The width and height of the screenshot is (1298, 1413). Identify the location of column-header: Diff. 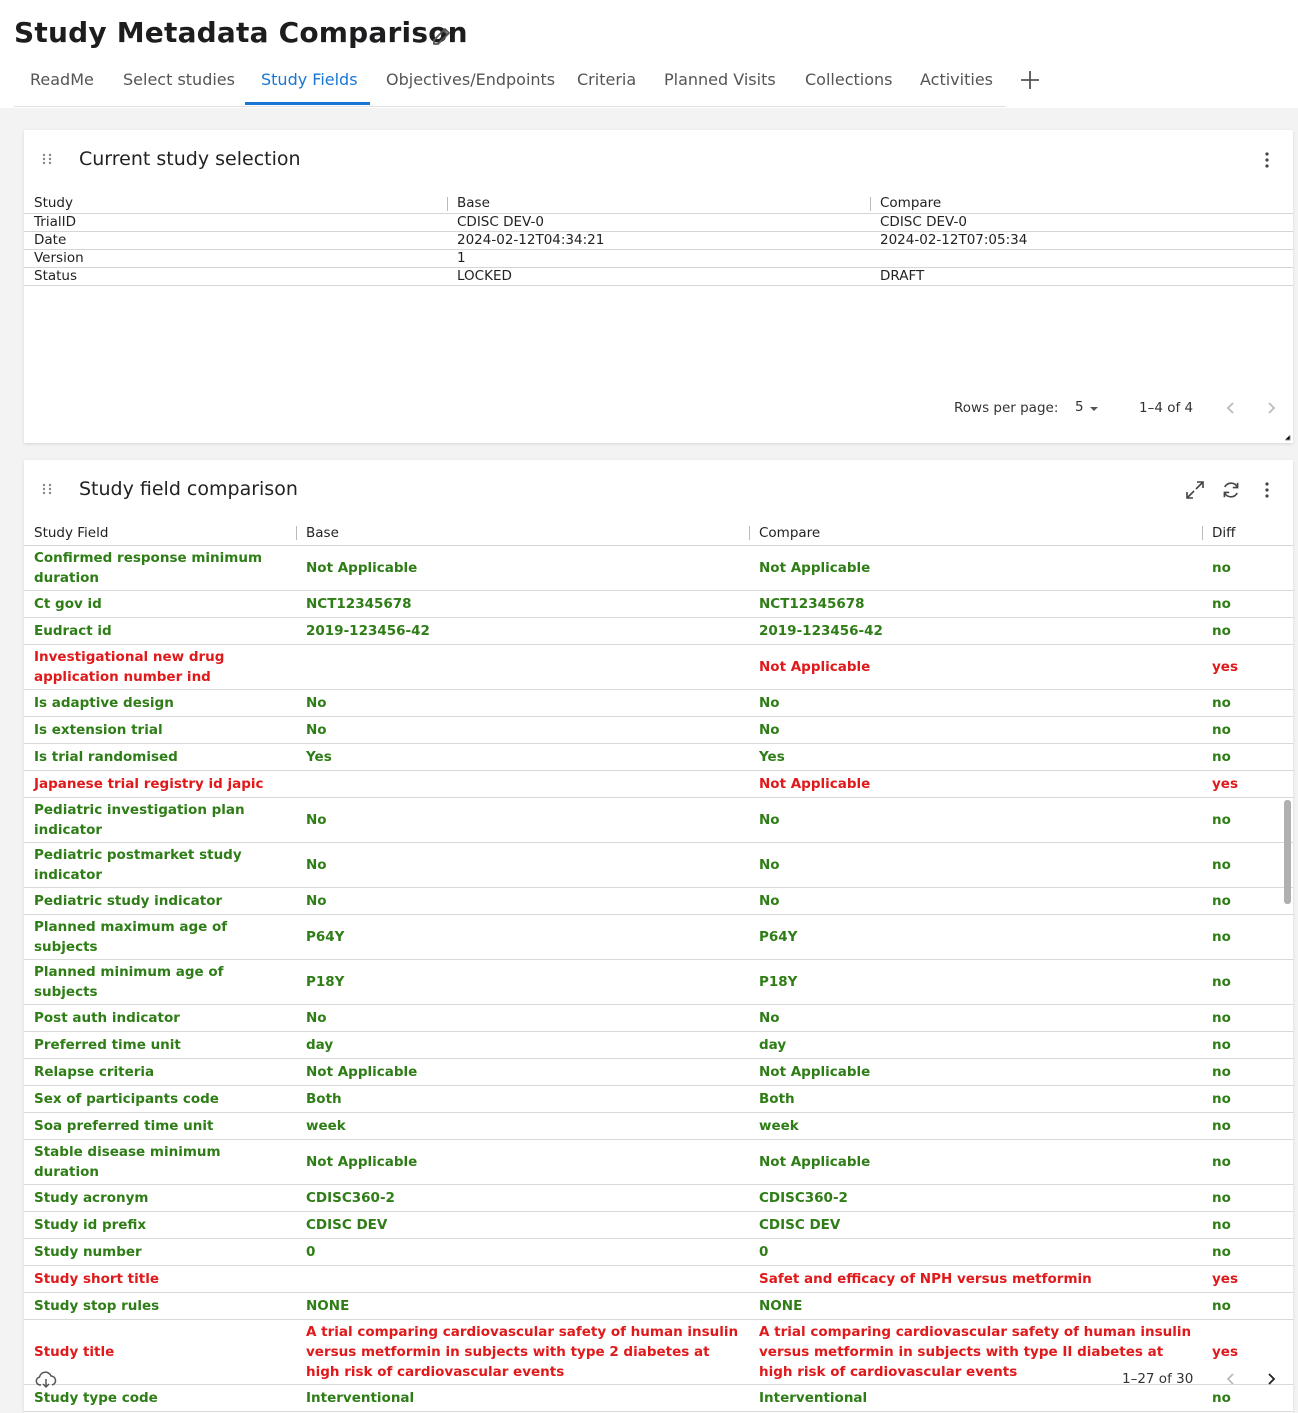
(1247, 533).